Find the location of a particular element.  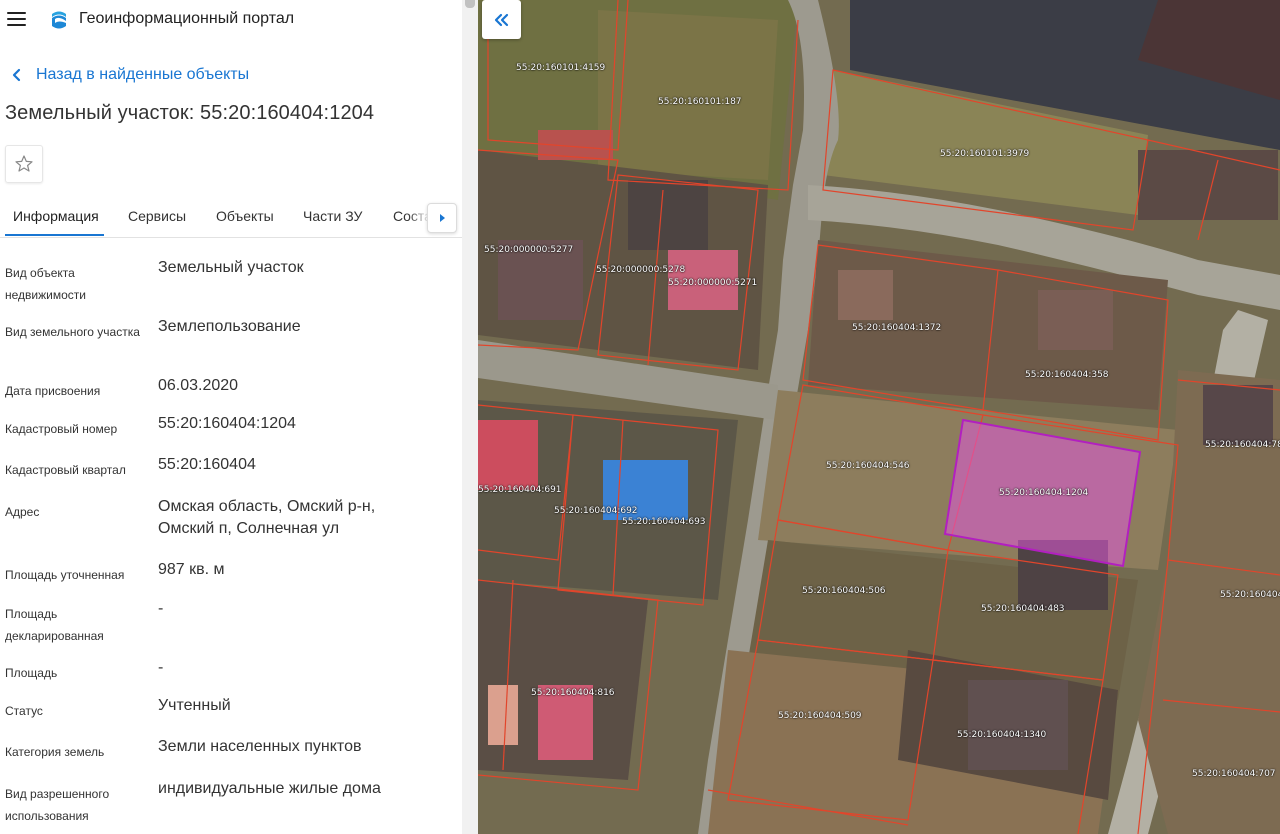

info-value: индивидуальные жилые дома is located at coordinates (269, 788).